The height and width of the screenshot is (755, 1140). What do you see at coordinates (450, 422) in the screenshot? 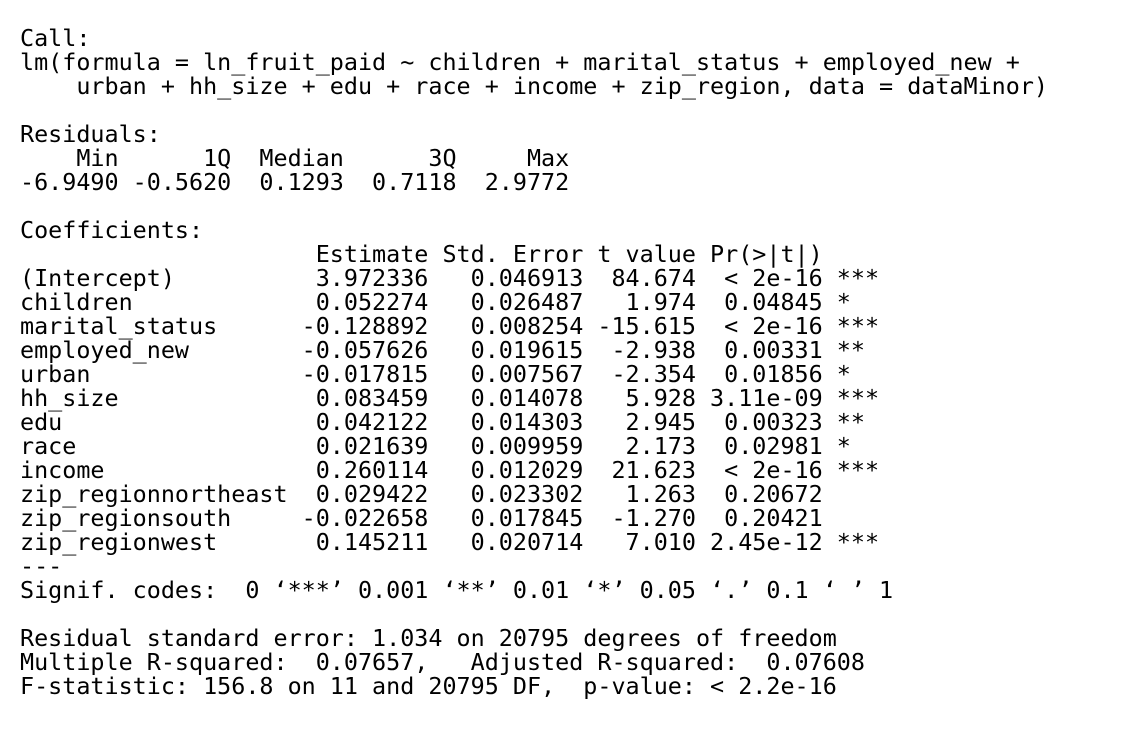
I see `coef-row-edu: edu 0.042122 0.014303 2.945 0.00323 **` at bounding box center [450, 422].